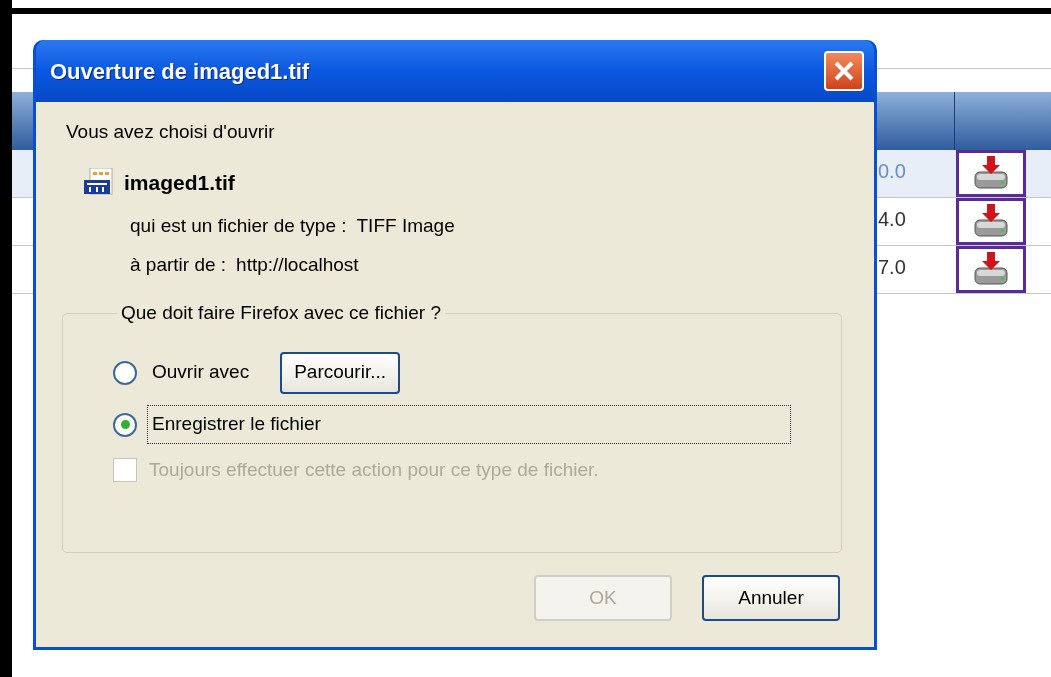 The image size is (1051, 677). Describe the element at coordinates (179, 182) in the screenshot. I see `file-name: imaged1.tif` at that location.